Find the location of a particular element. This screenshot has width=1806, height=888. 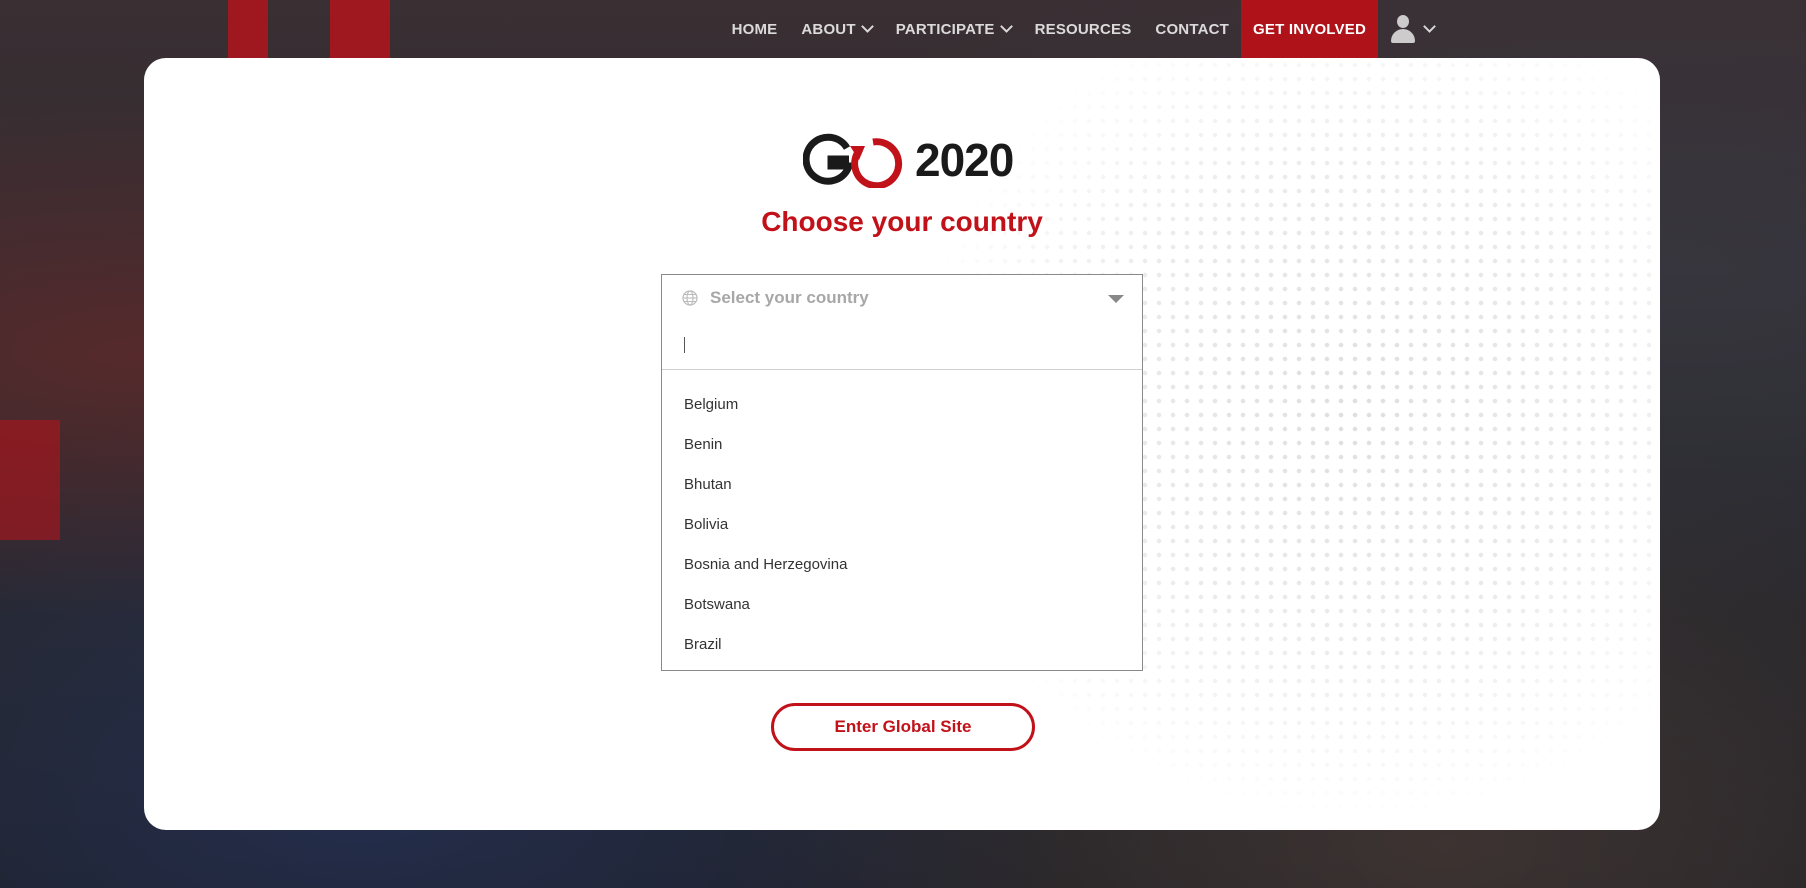

country-select: Select your country is located at coordinates (902, 298).